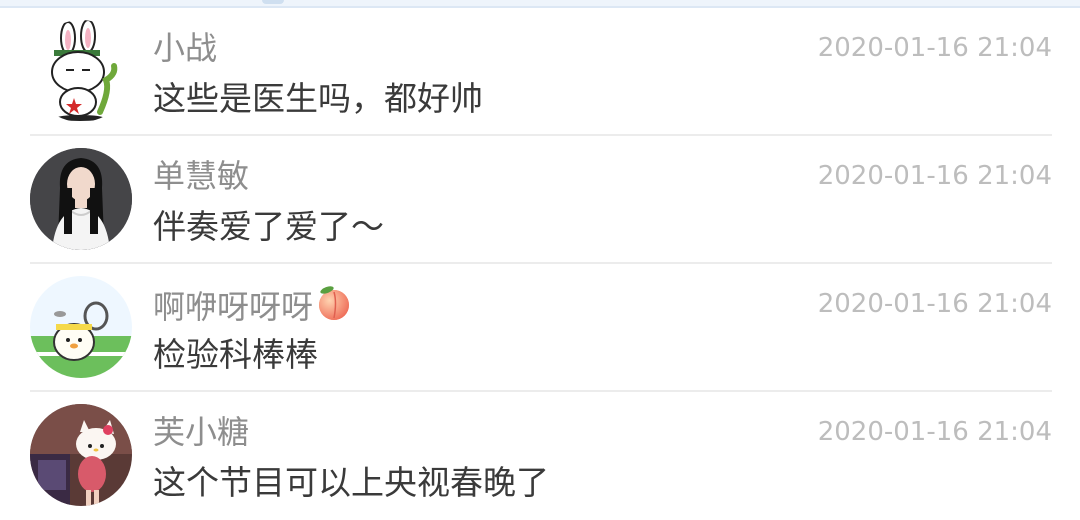  I want to click on commenter-name: 单慧敏, so click(201, 176).